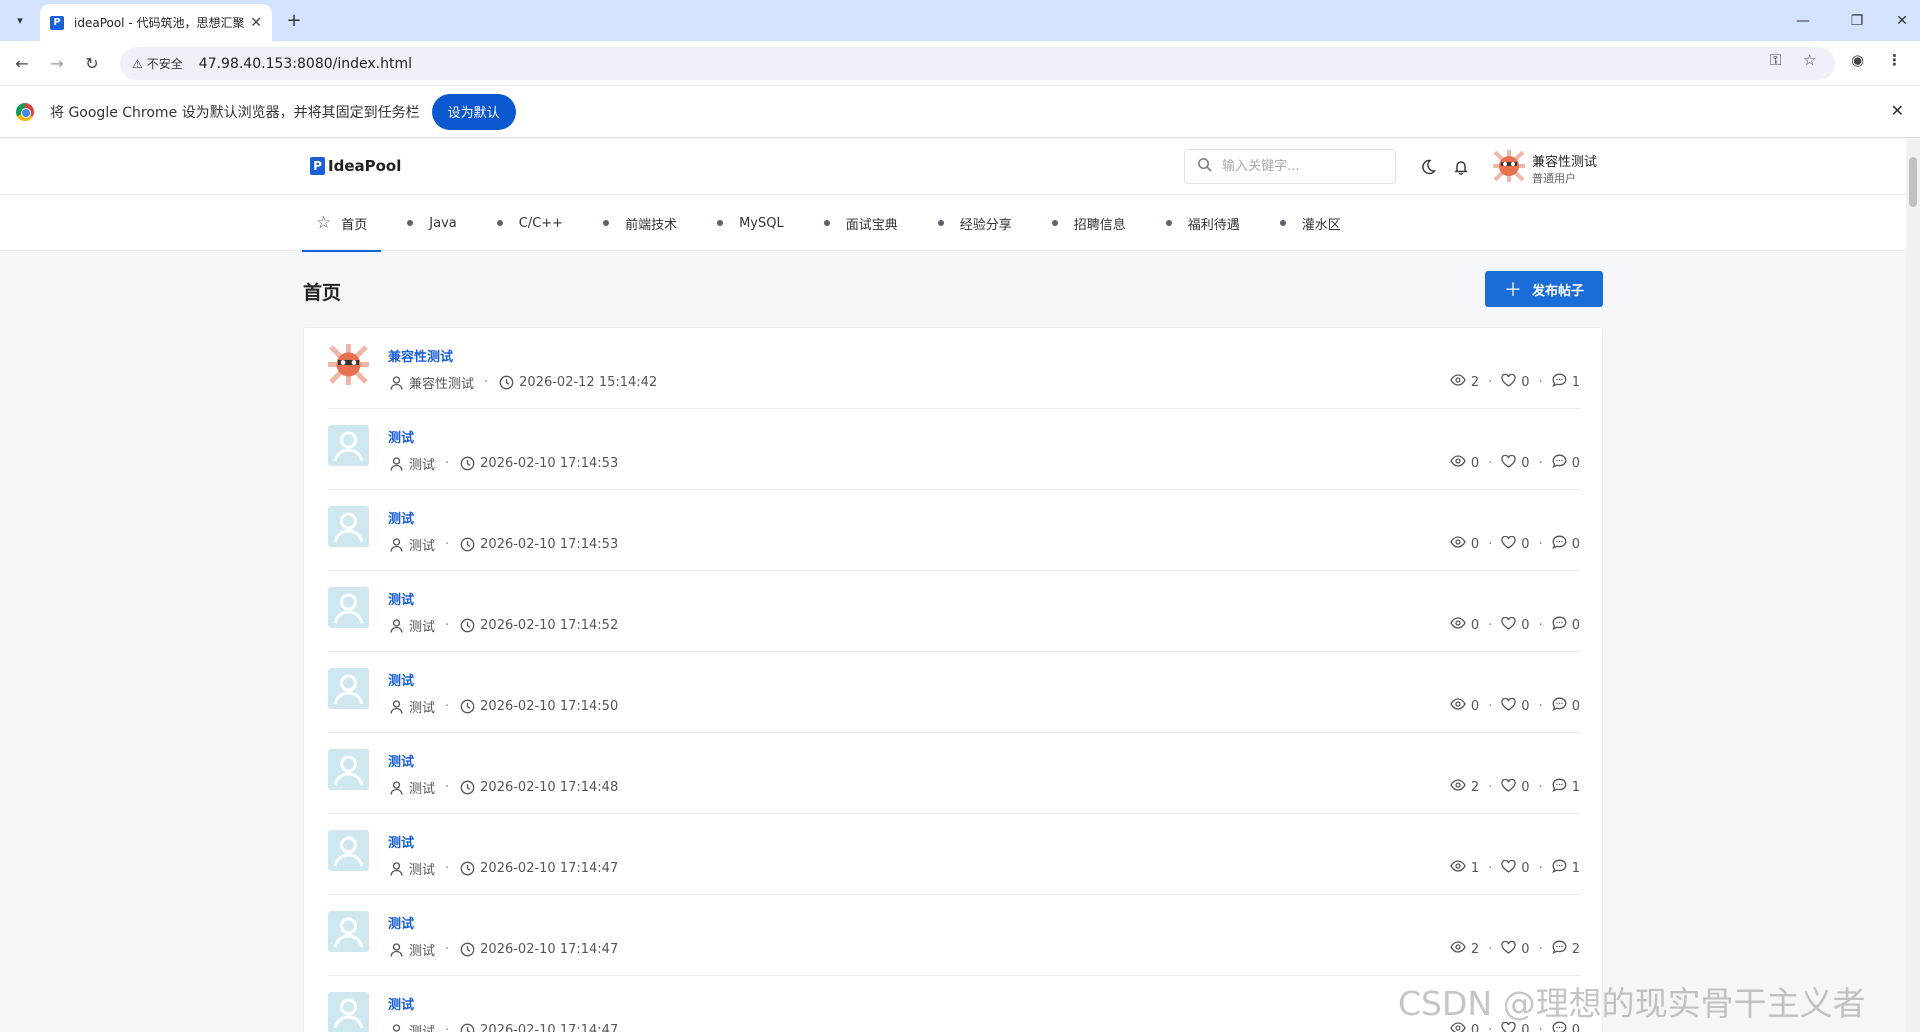  Describe the element at coordinates (294, 20) in the screenshot. I see `new-tab-button: +` at that location.